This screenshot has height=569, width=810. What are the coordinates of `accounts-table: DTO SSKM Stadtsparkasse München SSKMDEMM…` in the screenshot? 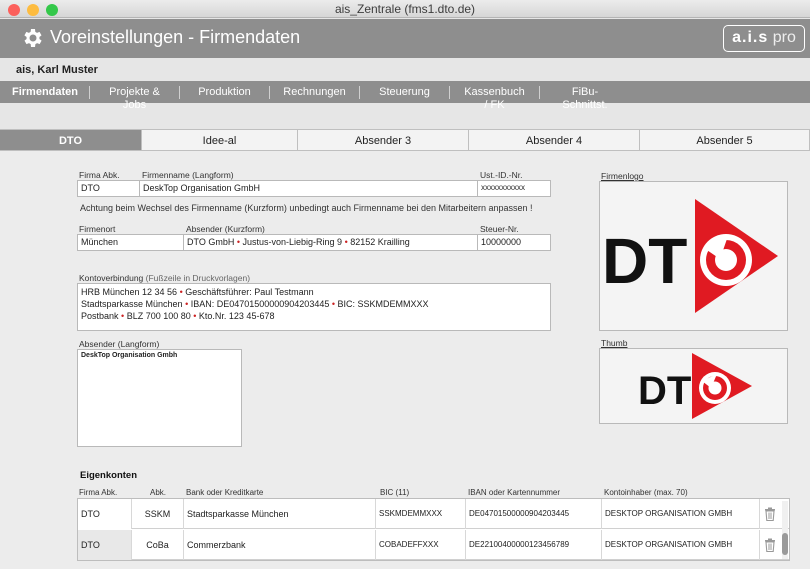 It's located at (433, 529).